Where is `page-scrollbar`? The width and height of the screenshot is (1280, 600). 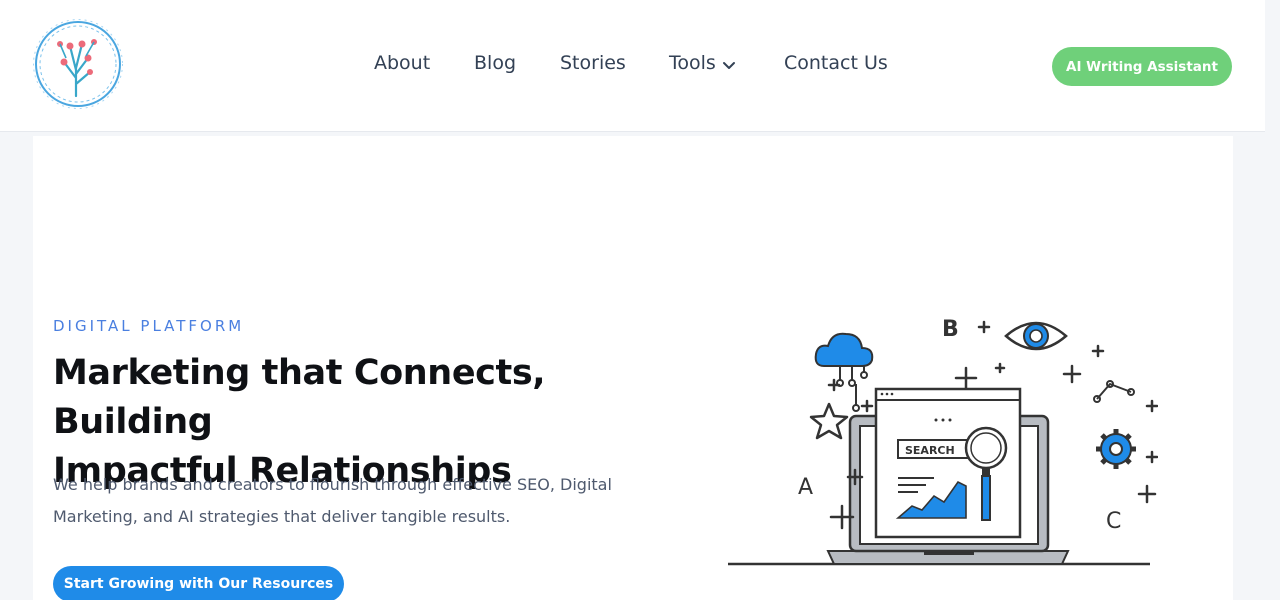 page-scrollbar is located at coordinates (1272, 300).